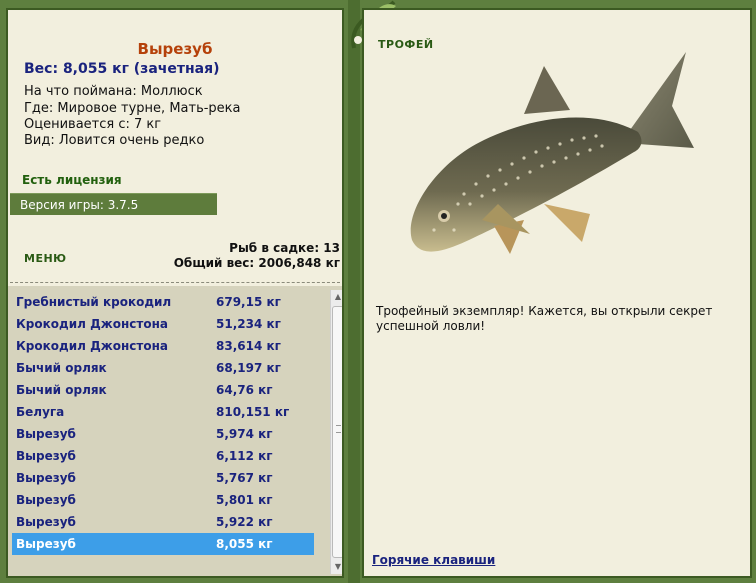 Image resolution: width=756 pixels, height=583 pixels. I want to click on fish-name: Вырезуб, so click(175, 49).